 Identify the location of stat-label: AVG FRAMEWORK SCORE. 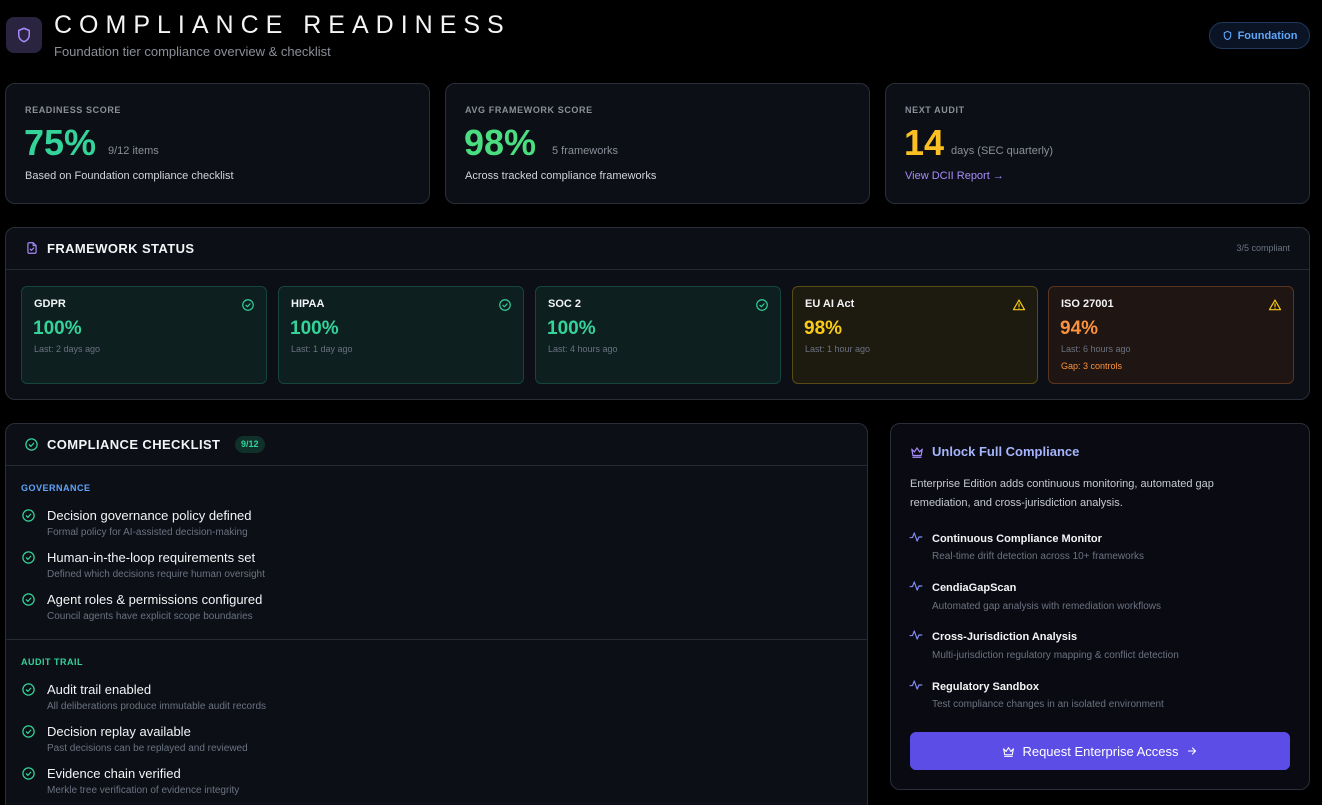
(529, 110).